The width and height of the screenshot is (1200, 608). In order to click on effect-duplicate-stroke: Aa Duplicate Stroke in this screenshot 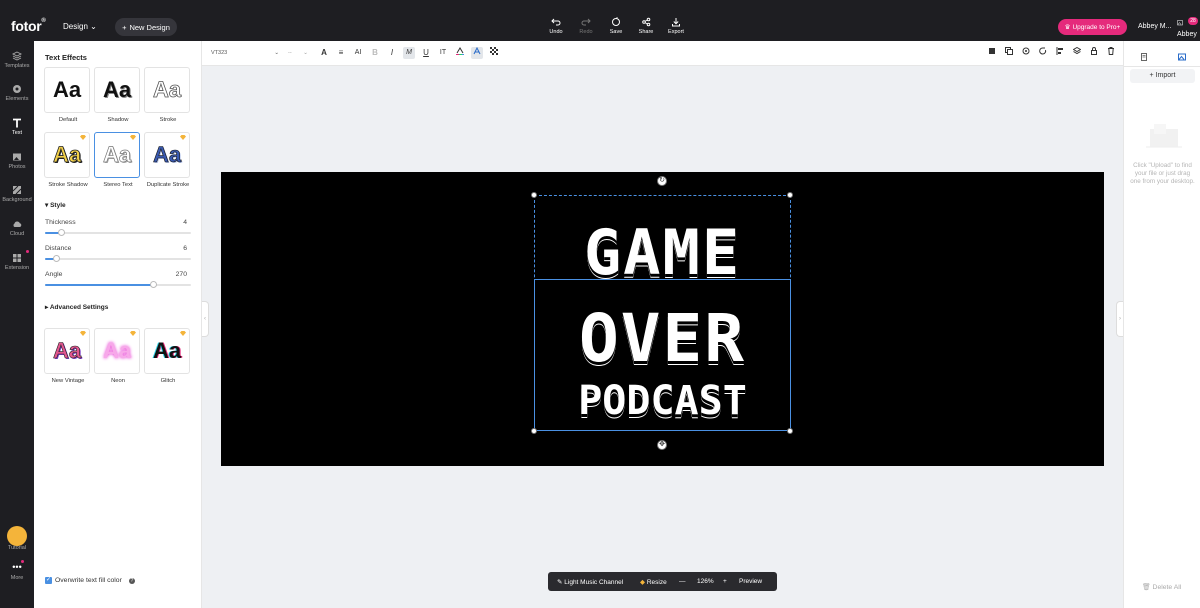, I will do `click(168, 160)`.